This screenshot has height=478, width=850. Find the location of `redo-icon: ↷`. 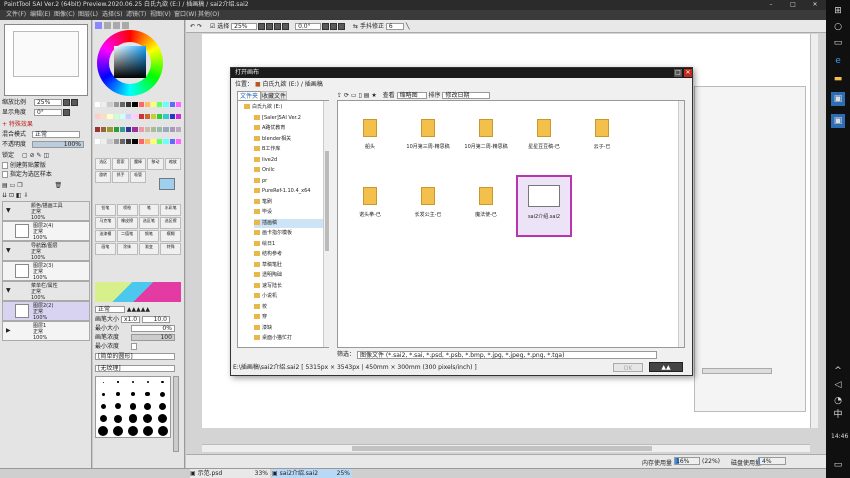

redo-icon: ↷ is located at coordinates (199, 26).